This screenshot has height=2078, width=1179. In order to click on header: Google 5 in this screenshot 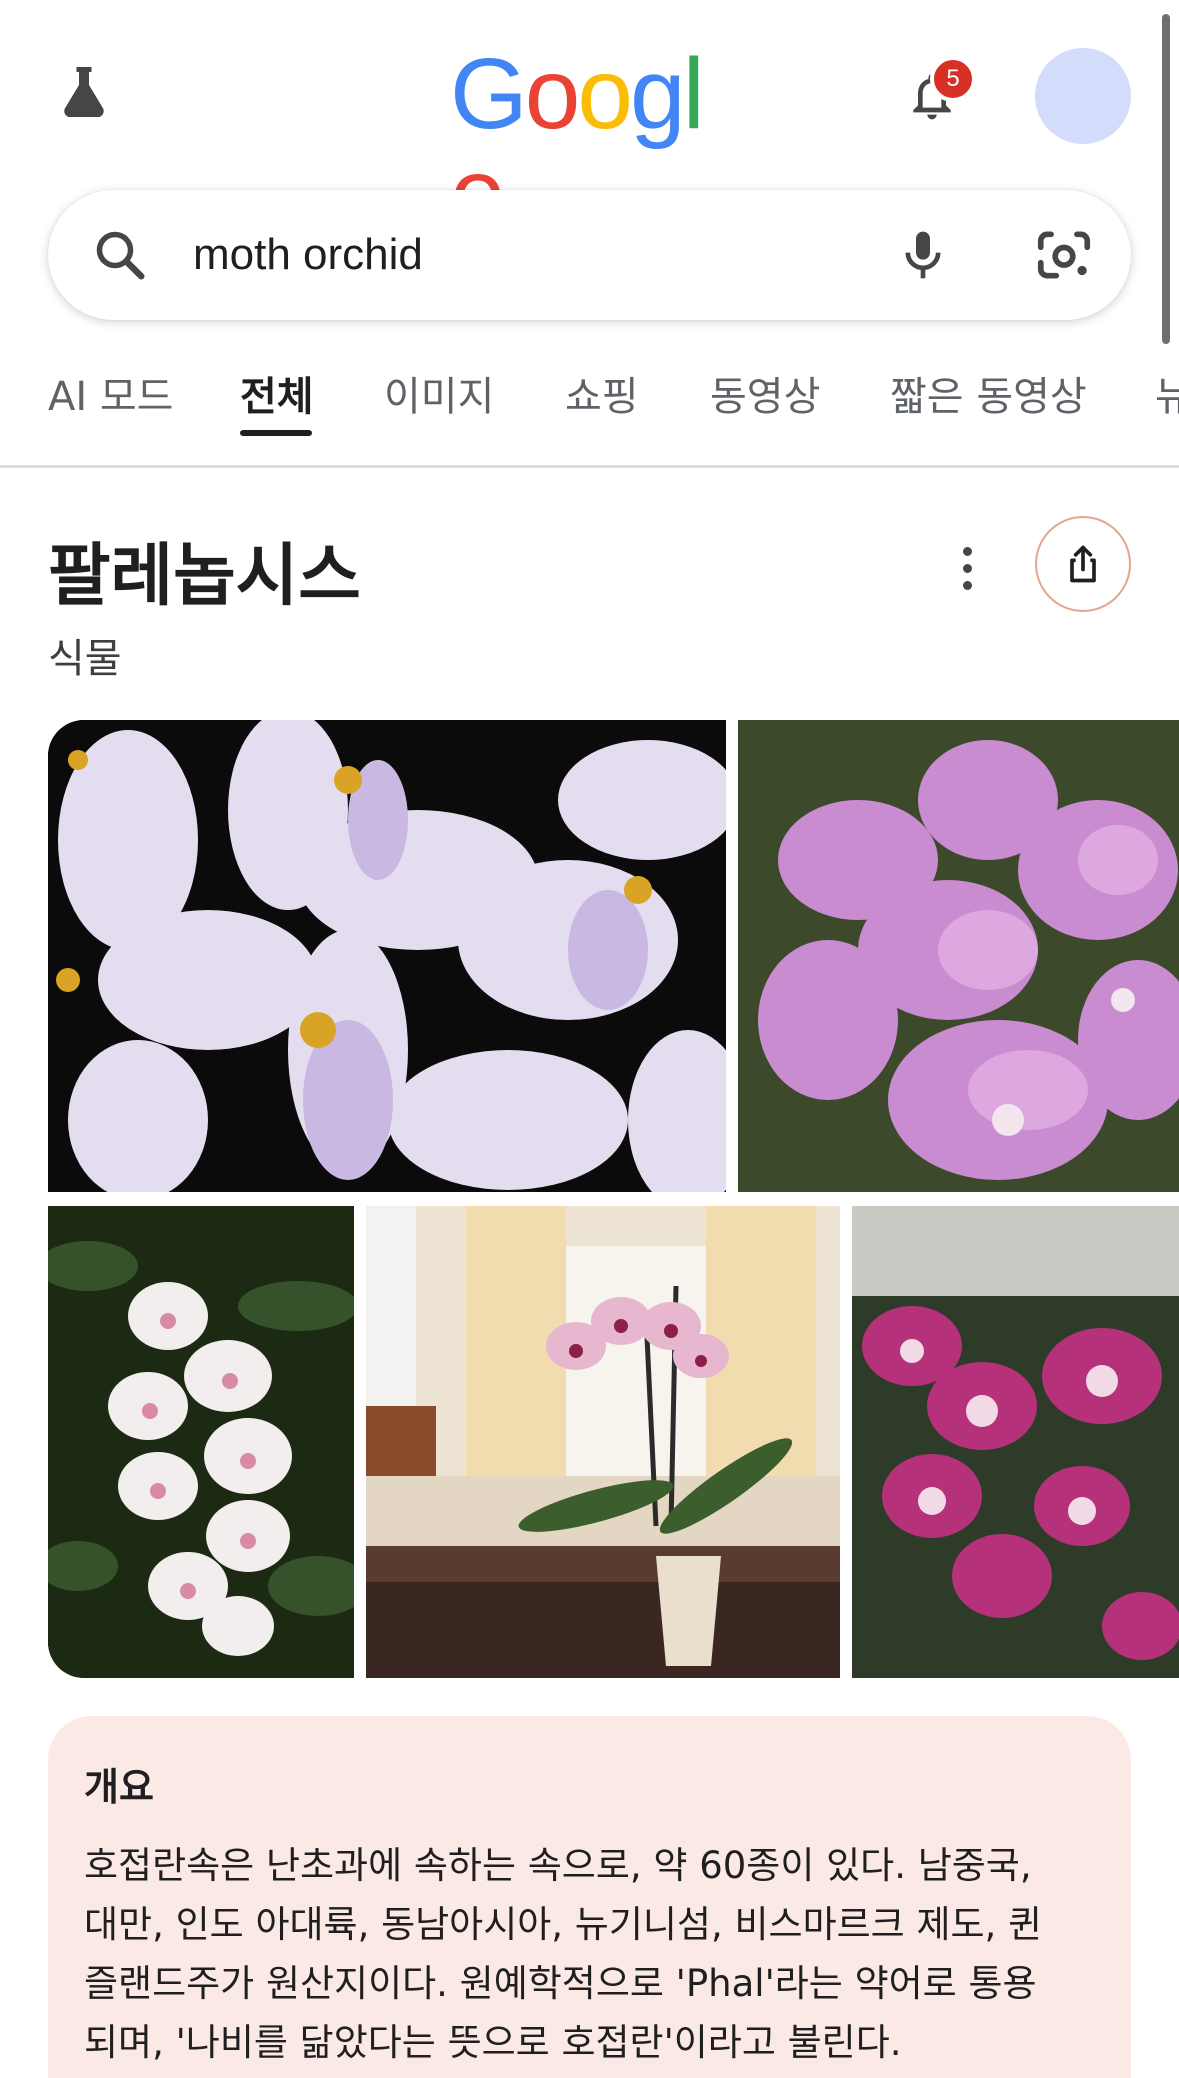, I will do `click(589, 122)`.